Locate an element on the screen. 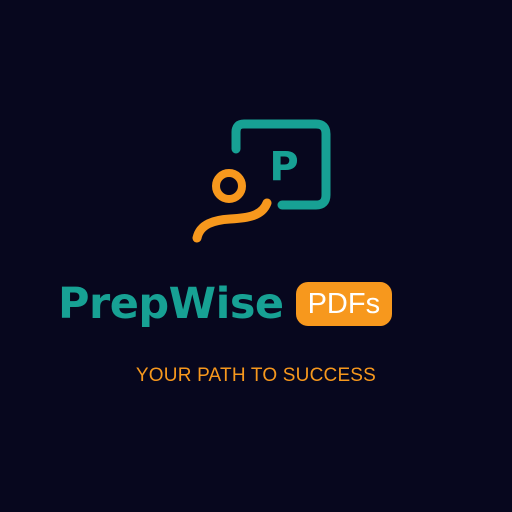  p-letter-icon: P is located at coordinates (283, 167).